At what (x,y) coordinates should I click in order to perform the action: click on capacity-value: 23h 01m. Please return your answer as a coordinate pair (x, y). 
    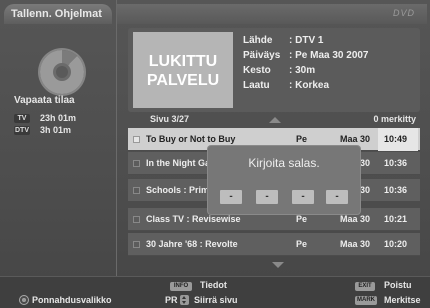
    Looking at the image, I should click on (58, 118).